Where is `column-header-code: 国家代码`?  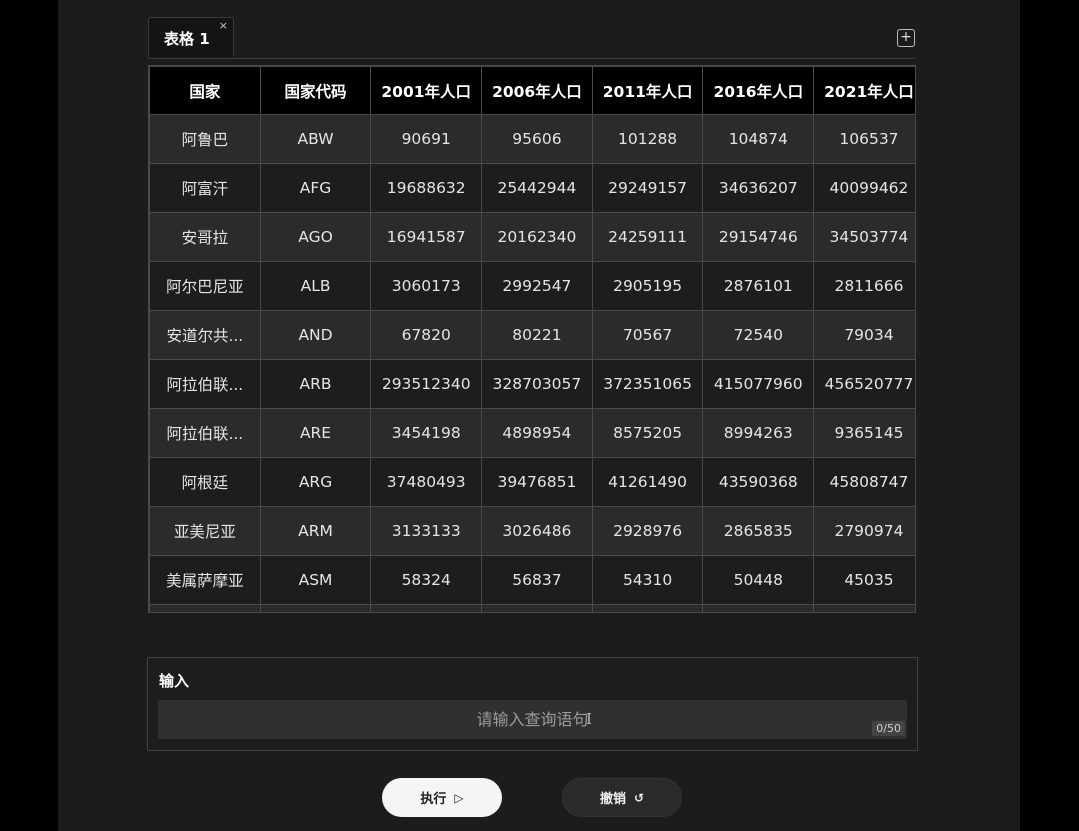
column-header-code: 国家代码 is located at coordinates (315, 90).